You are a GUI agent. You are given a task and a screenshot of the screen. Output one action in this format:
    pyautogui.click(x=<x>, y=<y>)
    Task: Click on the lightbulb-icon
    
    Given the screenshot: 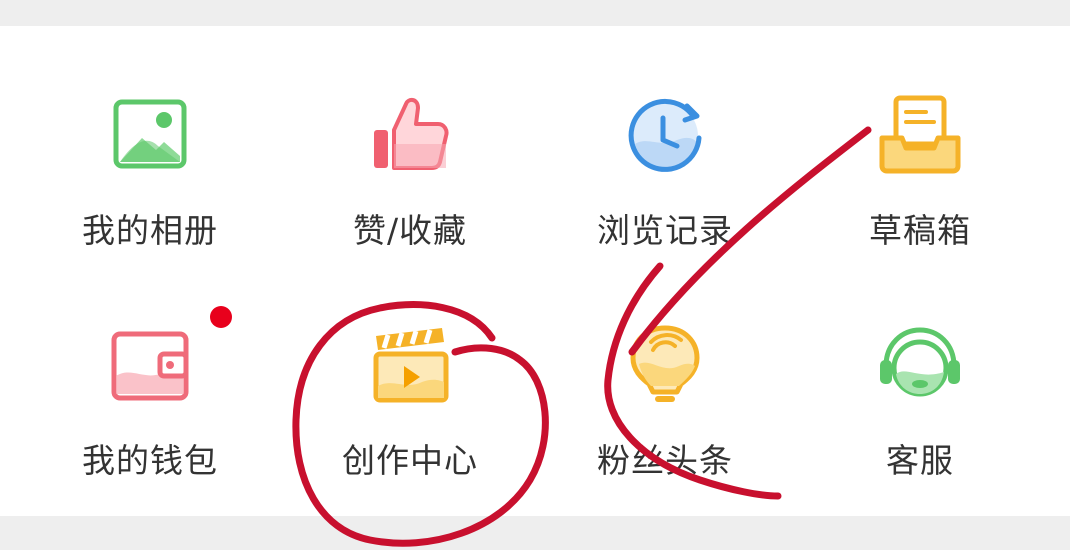 What is the action you would take?
    pyautogui.click(x=665, y=364)
    